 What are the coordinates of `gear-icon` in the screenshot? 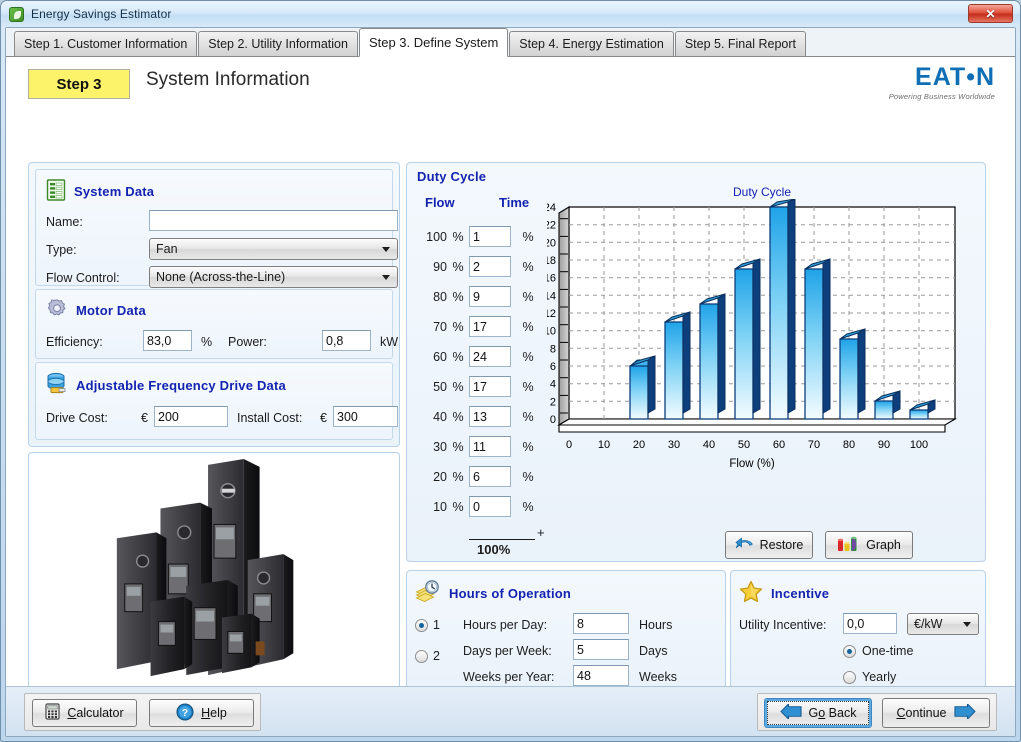 It's located at (57, 310).